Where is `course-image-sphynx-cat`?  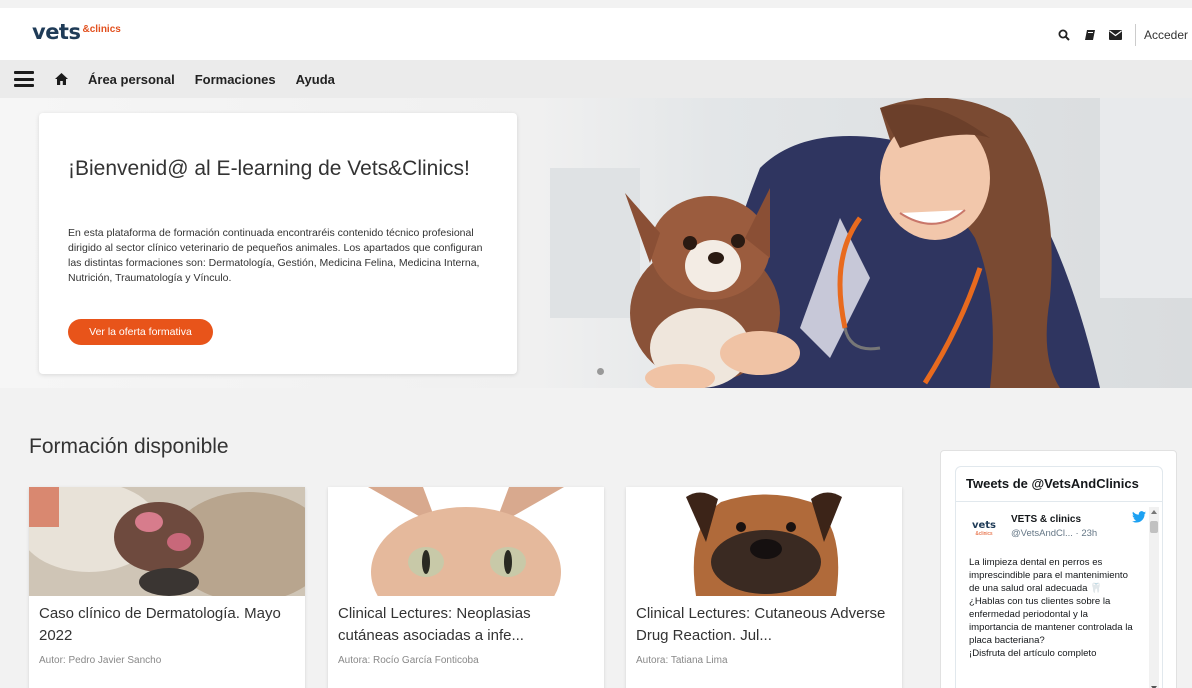 course-image-sphynx-cat is located at coordinates (466, 541).